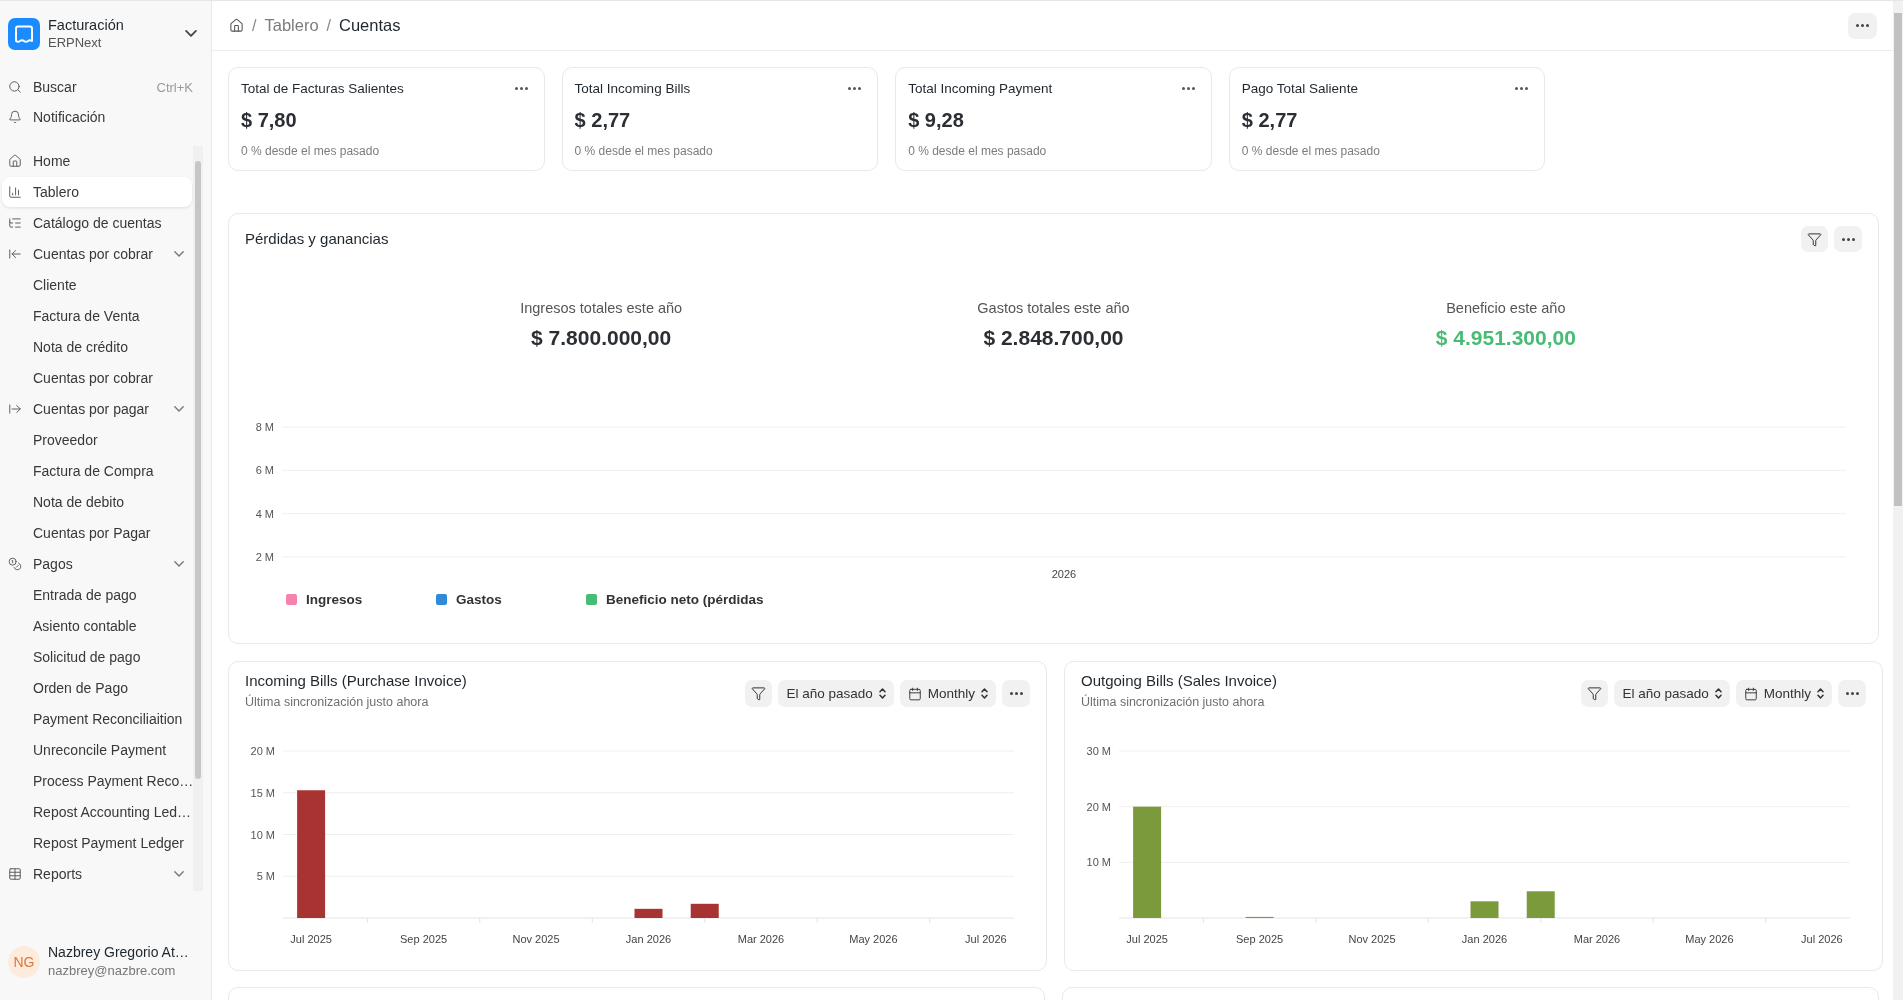 The height and width of the screenshot is (1000, 1903). I want to click on sidebar-item: Repost Payment Ledger, so click(97, 843).